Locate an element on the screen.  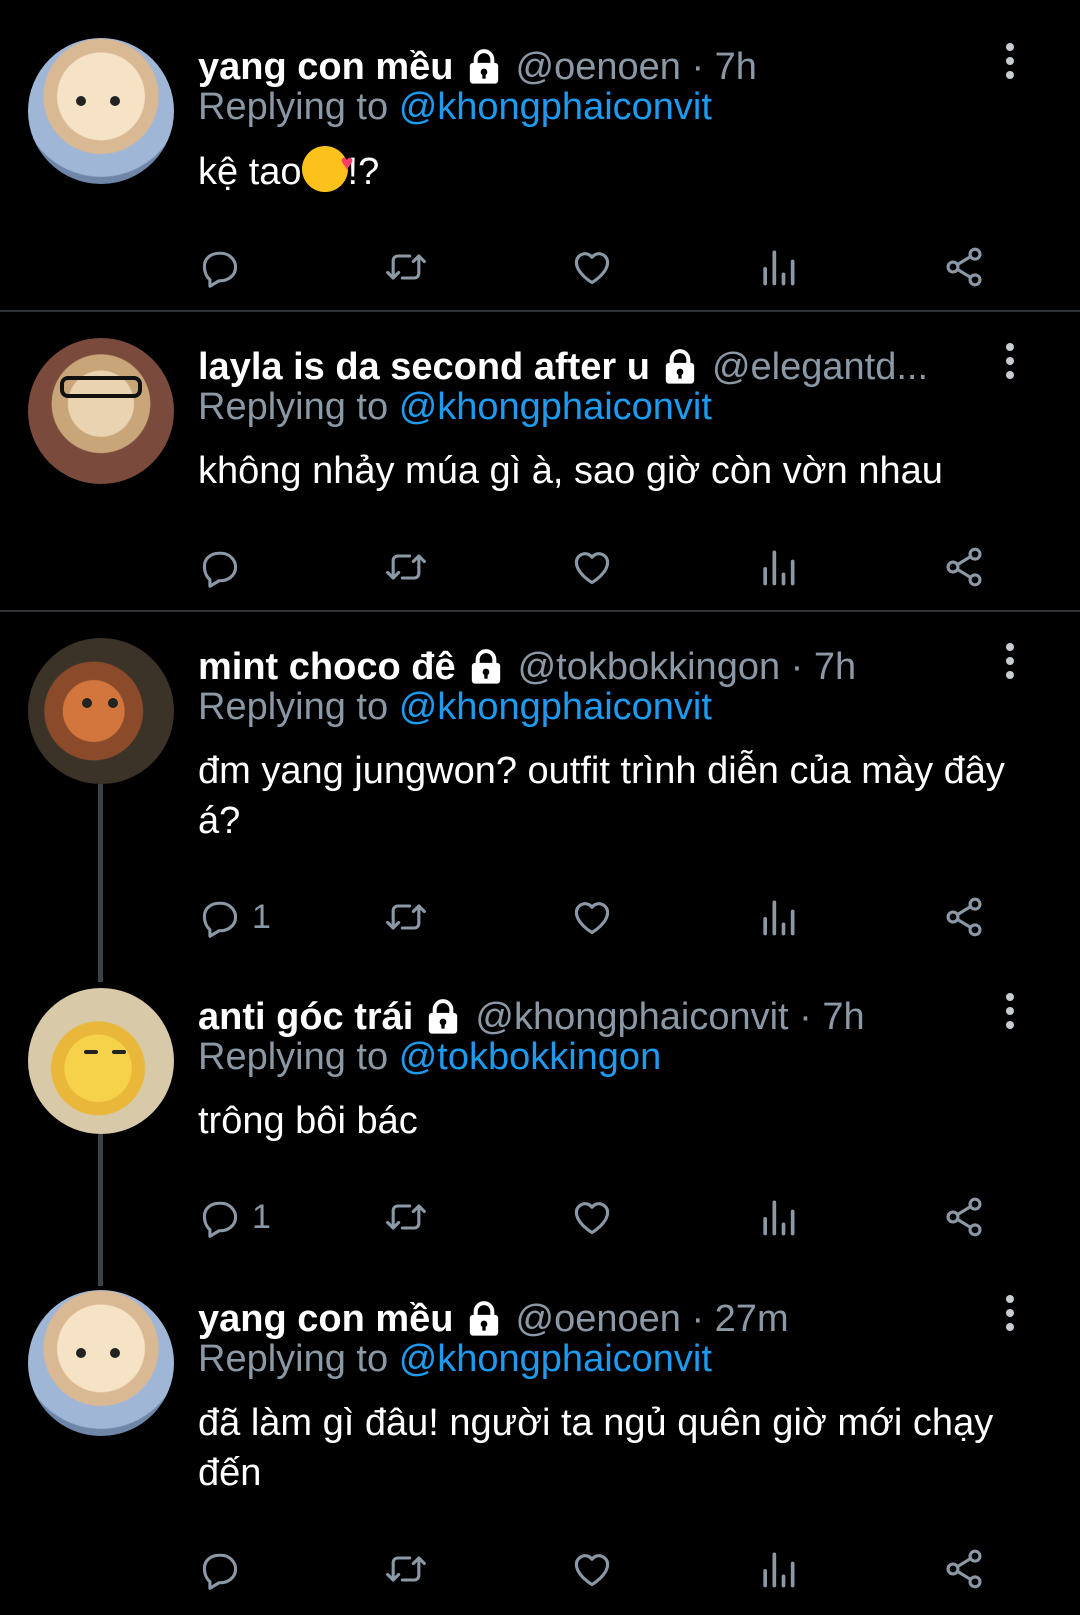
divider is located at coordinates (540, 611).